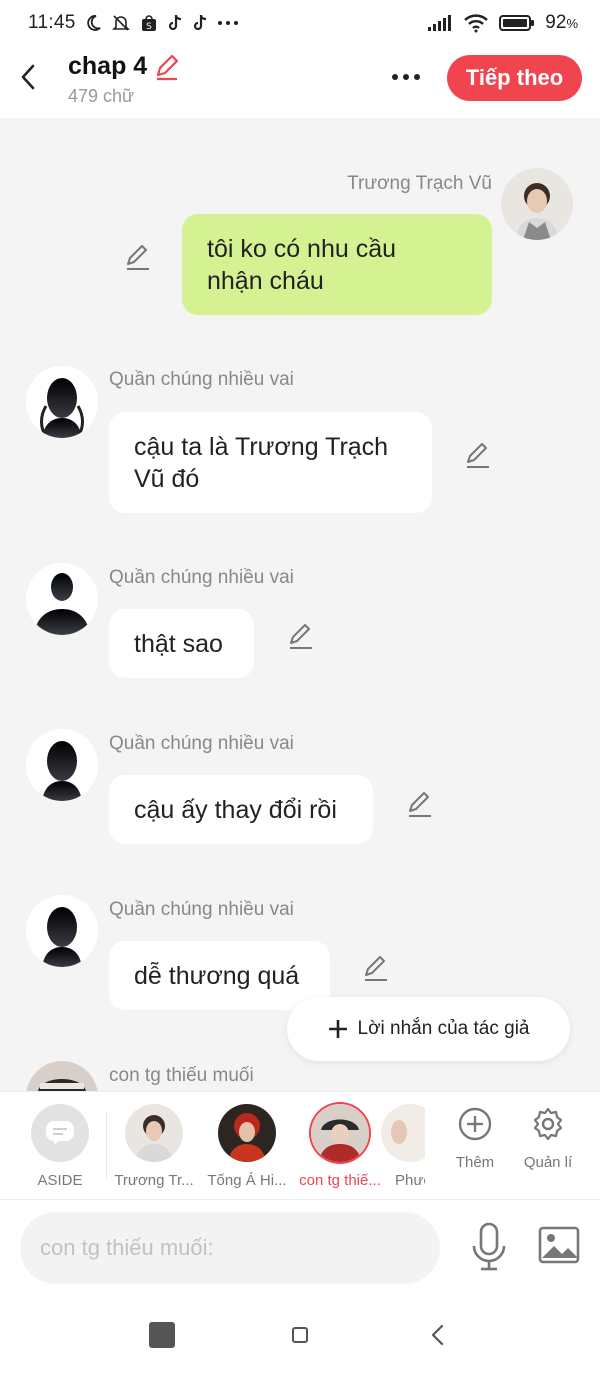 The image size is (600, 1375). I want to click on plus-icon, so click(337, 1029).